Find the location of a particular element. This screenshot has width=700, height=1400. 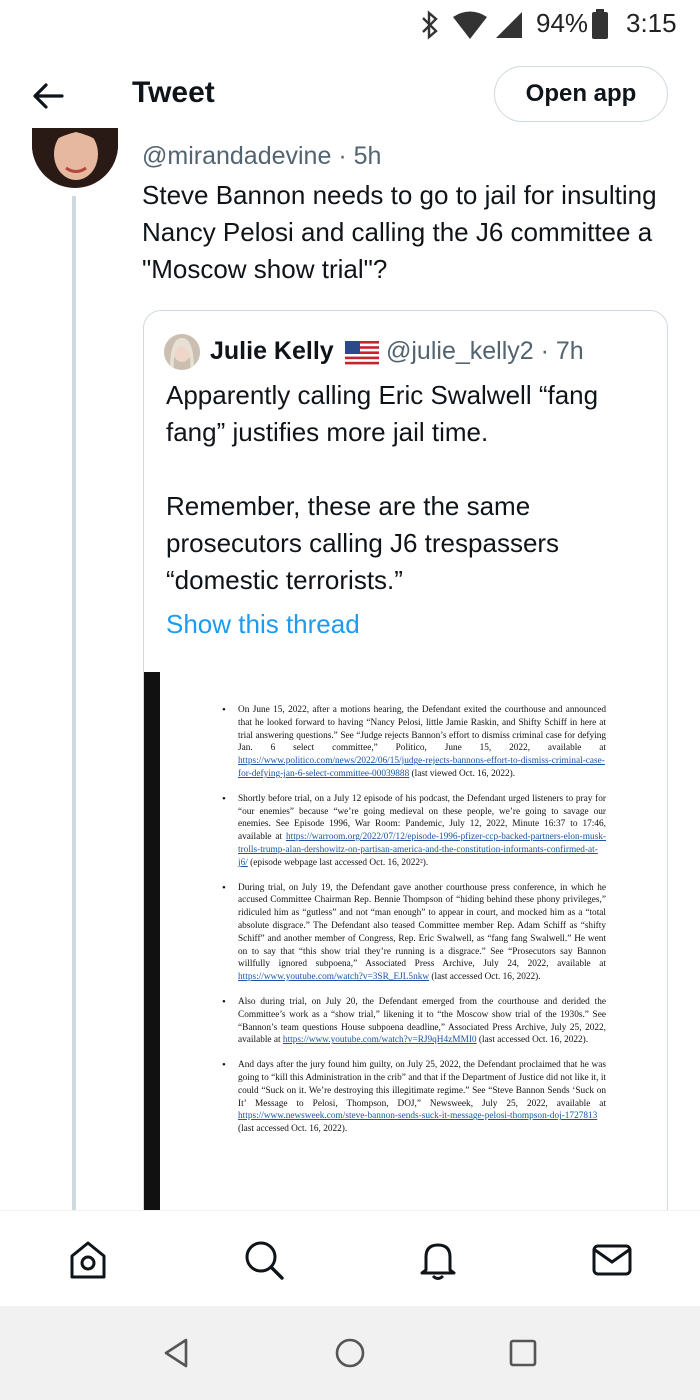

notifications-icon is located at coordinates (438, 1260).